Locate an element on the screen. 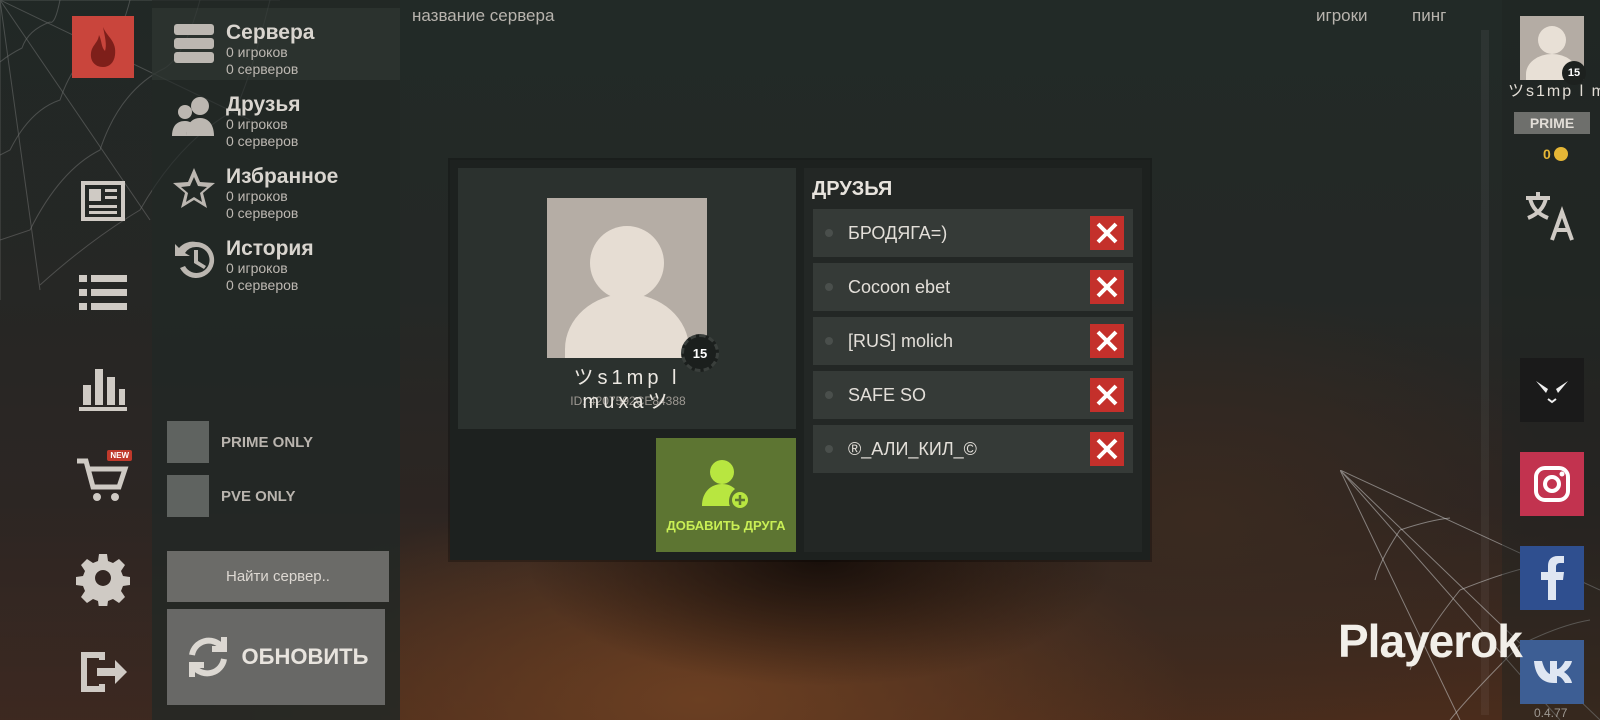  refresh-label: ОБНОВИТЬ is located at coordinates (305, 656).